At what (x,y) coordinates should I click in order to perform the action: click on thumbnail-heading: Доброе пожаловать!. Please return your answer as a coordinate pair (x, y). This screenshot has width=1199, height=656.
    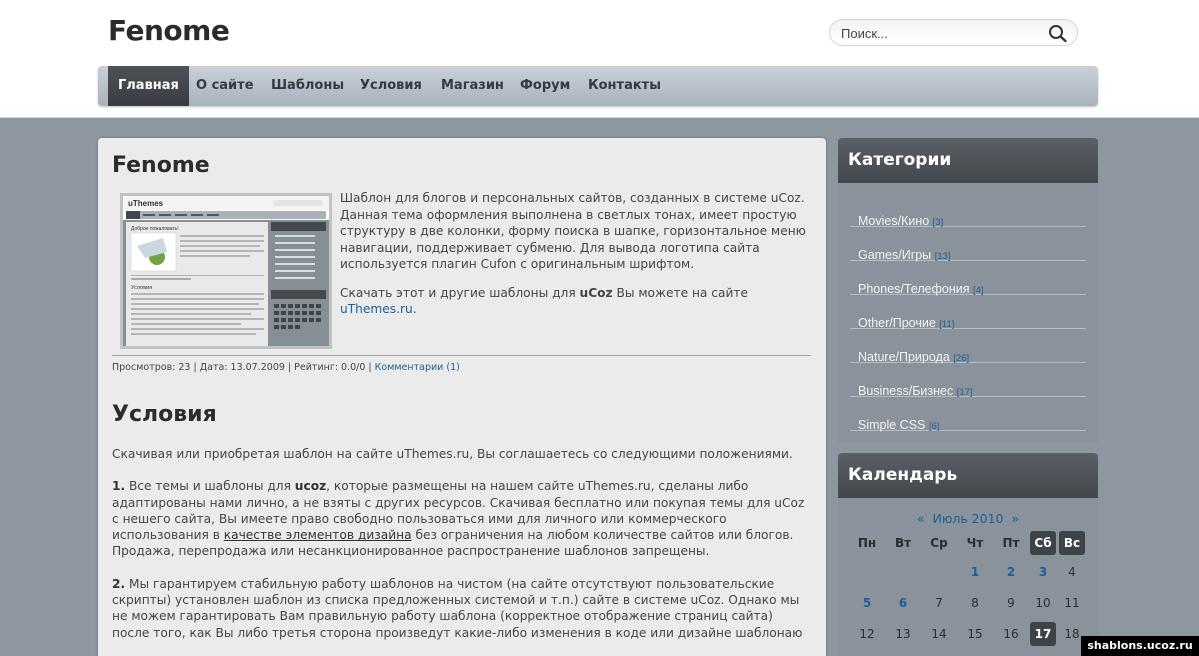
    Looking at the image, I should click on (155, 229).